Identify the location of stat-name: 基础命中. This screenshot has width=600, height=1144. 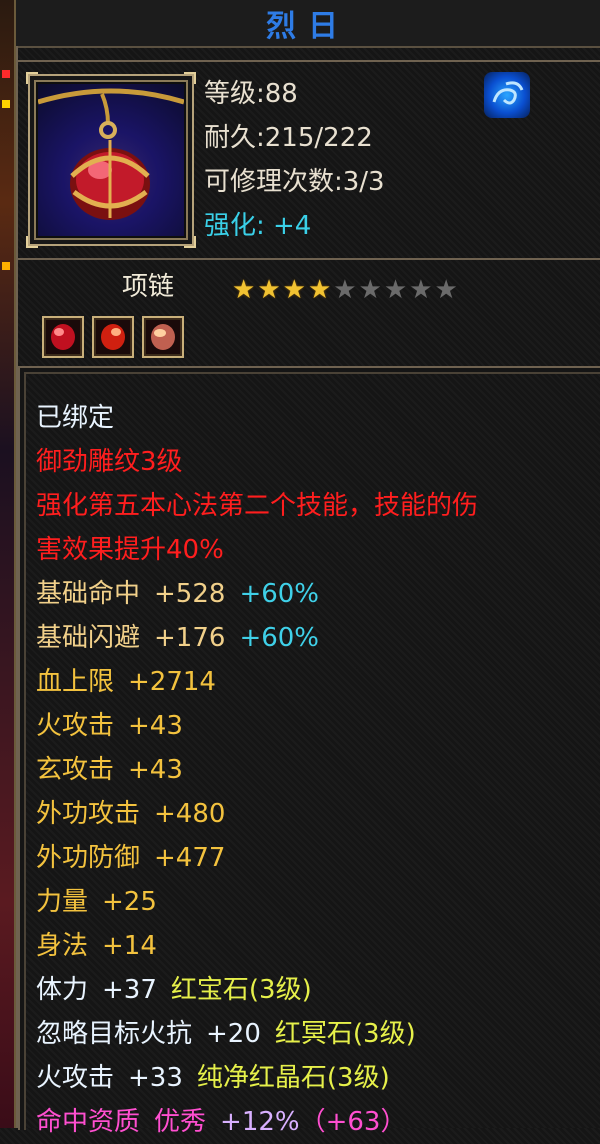
(88, 594).